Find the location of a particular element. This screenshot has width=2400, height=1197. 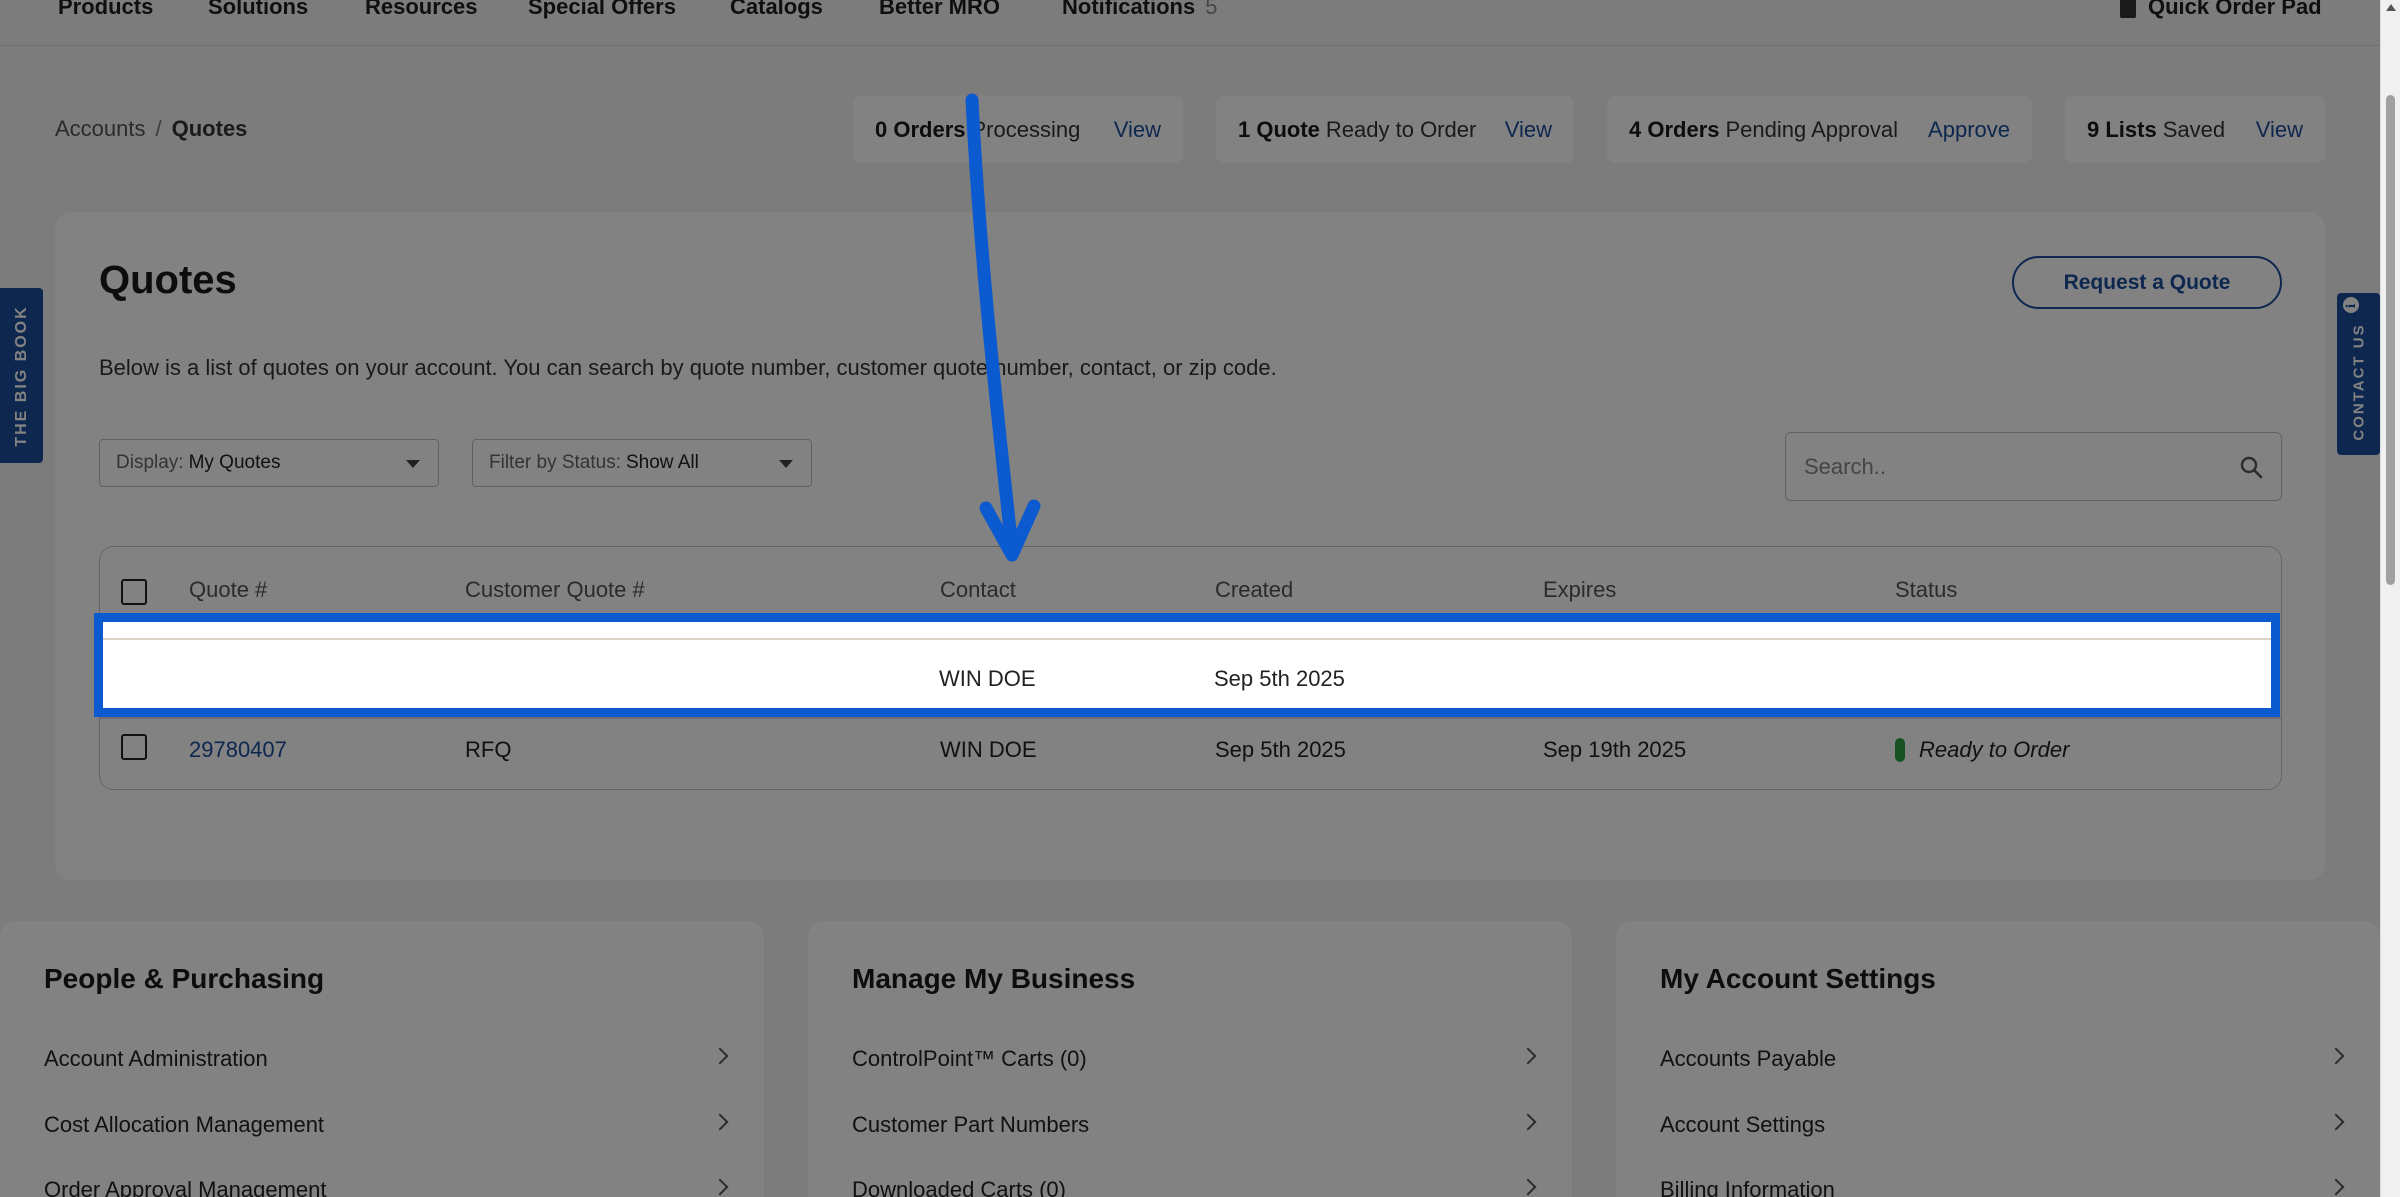

contact-us-tab: i CONTACT US is located at coordinates (2358, 374).